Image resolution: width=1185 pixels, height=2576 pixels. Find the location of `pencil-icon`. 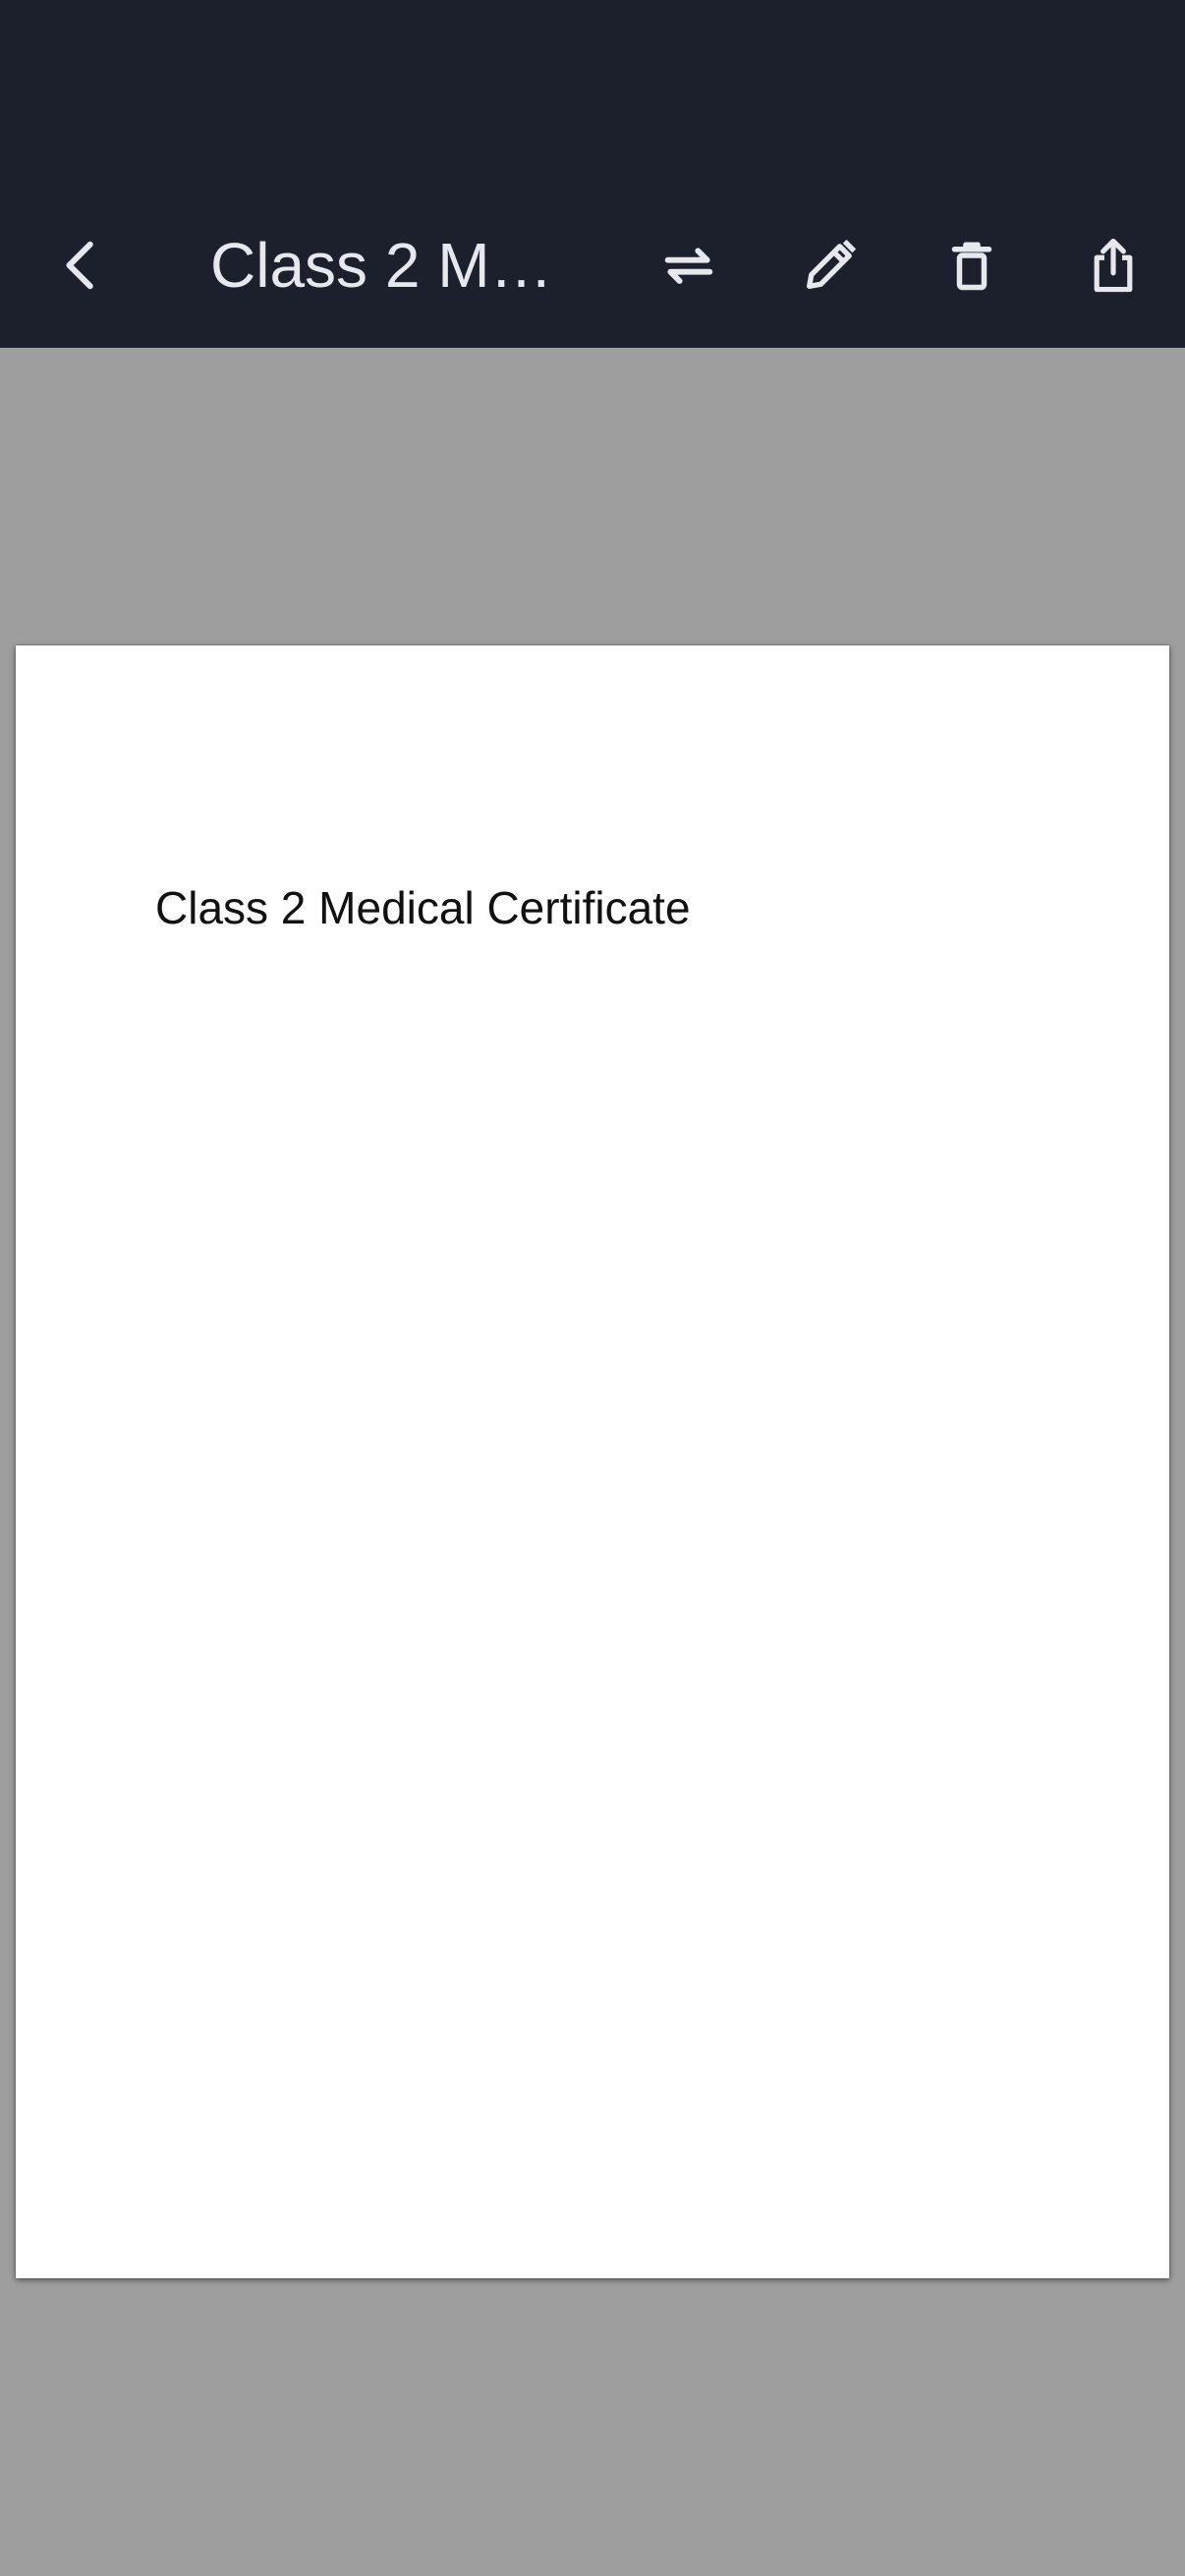

pencil-icon is located at coordinates (832, 264).